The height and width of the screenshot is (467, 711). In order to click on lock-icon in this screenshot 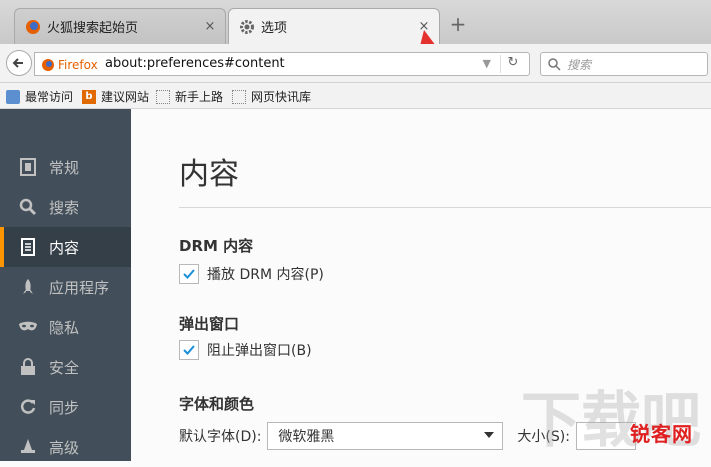, I will do `click(28, 367)`.